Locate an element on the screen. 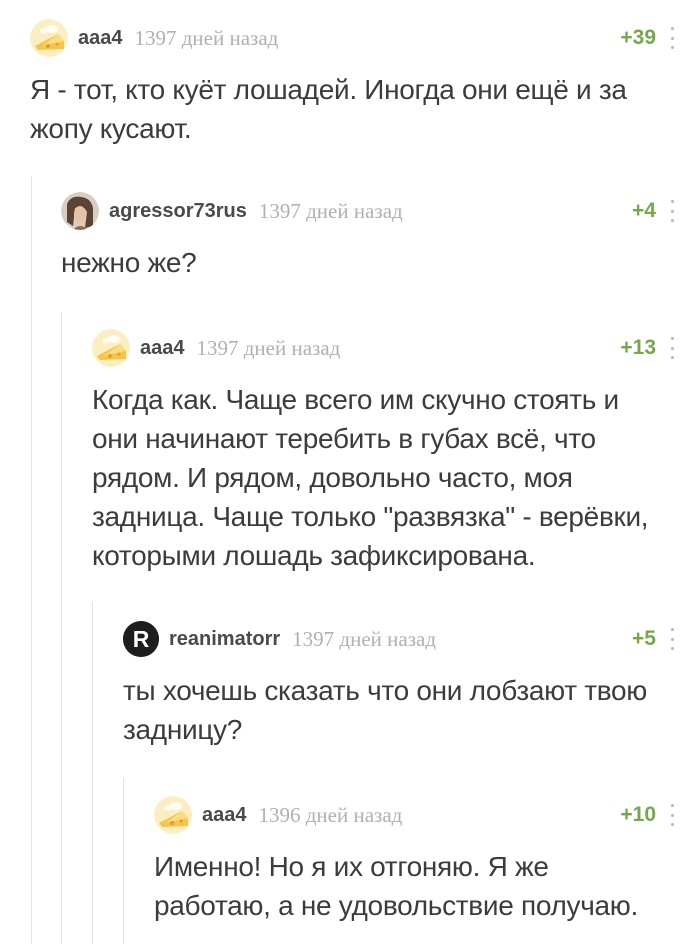 The image size is (700, 944). svg-text: R is located at coordinates (141, 639).